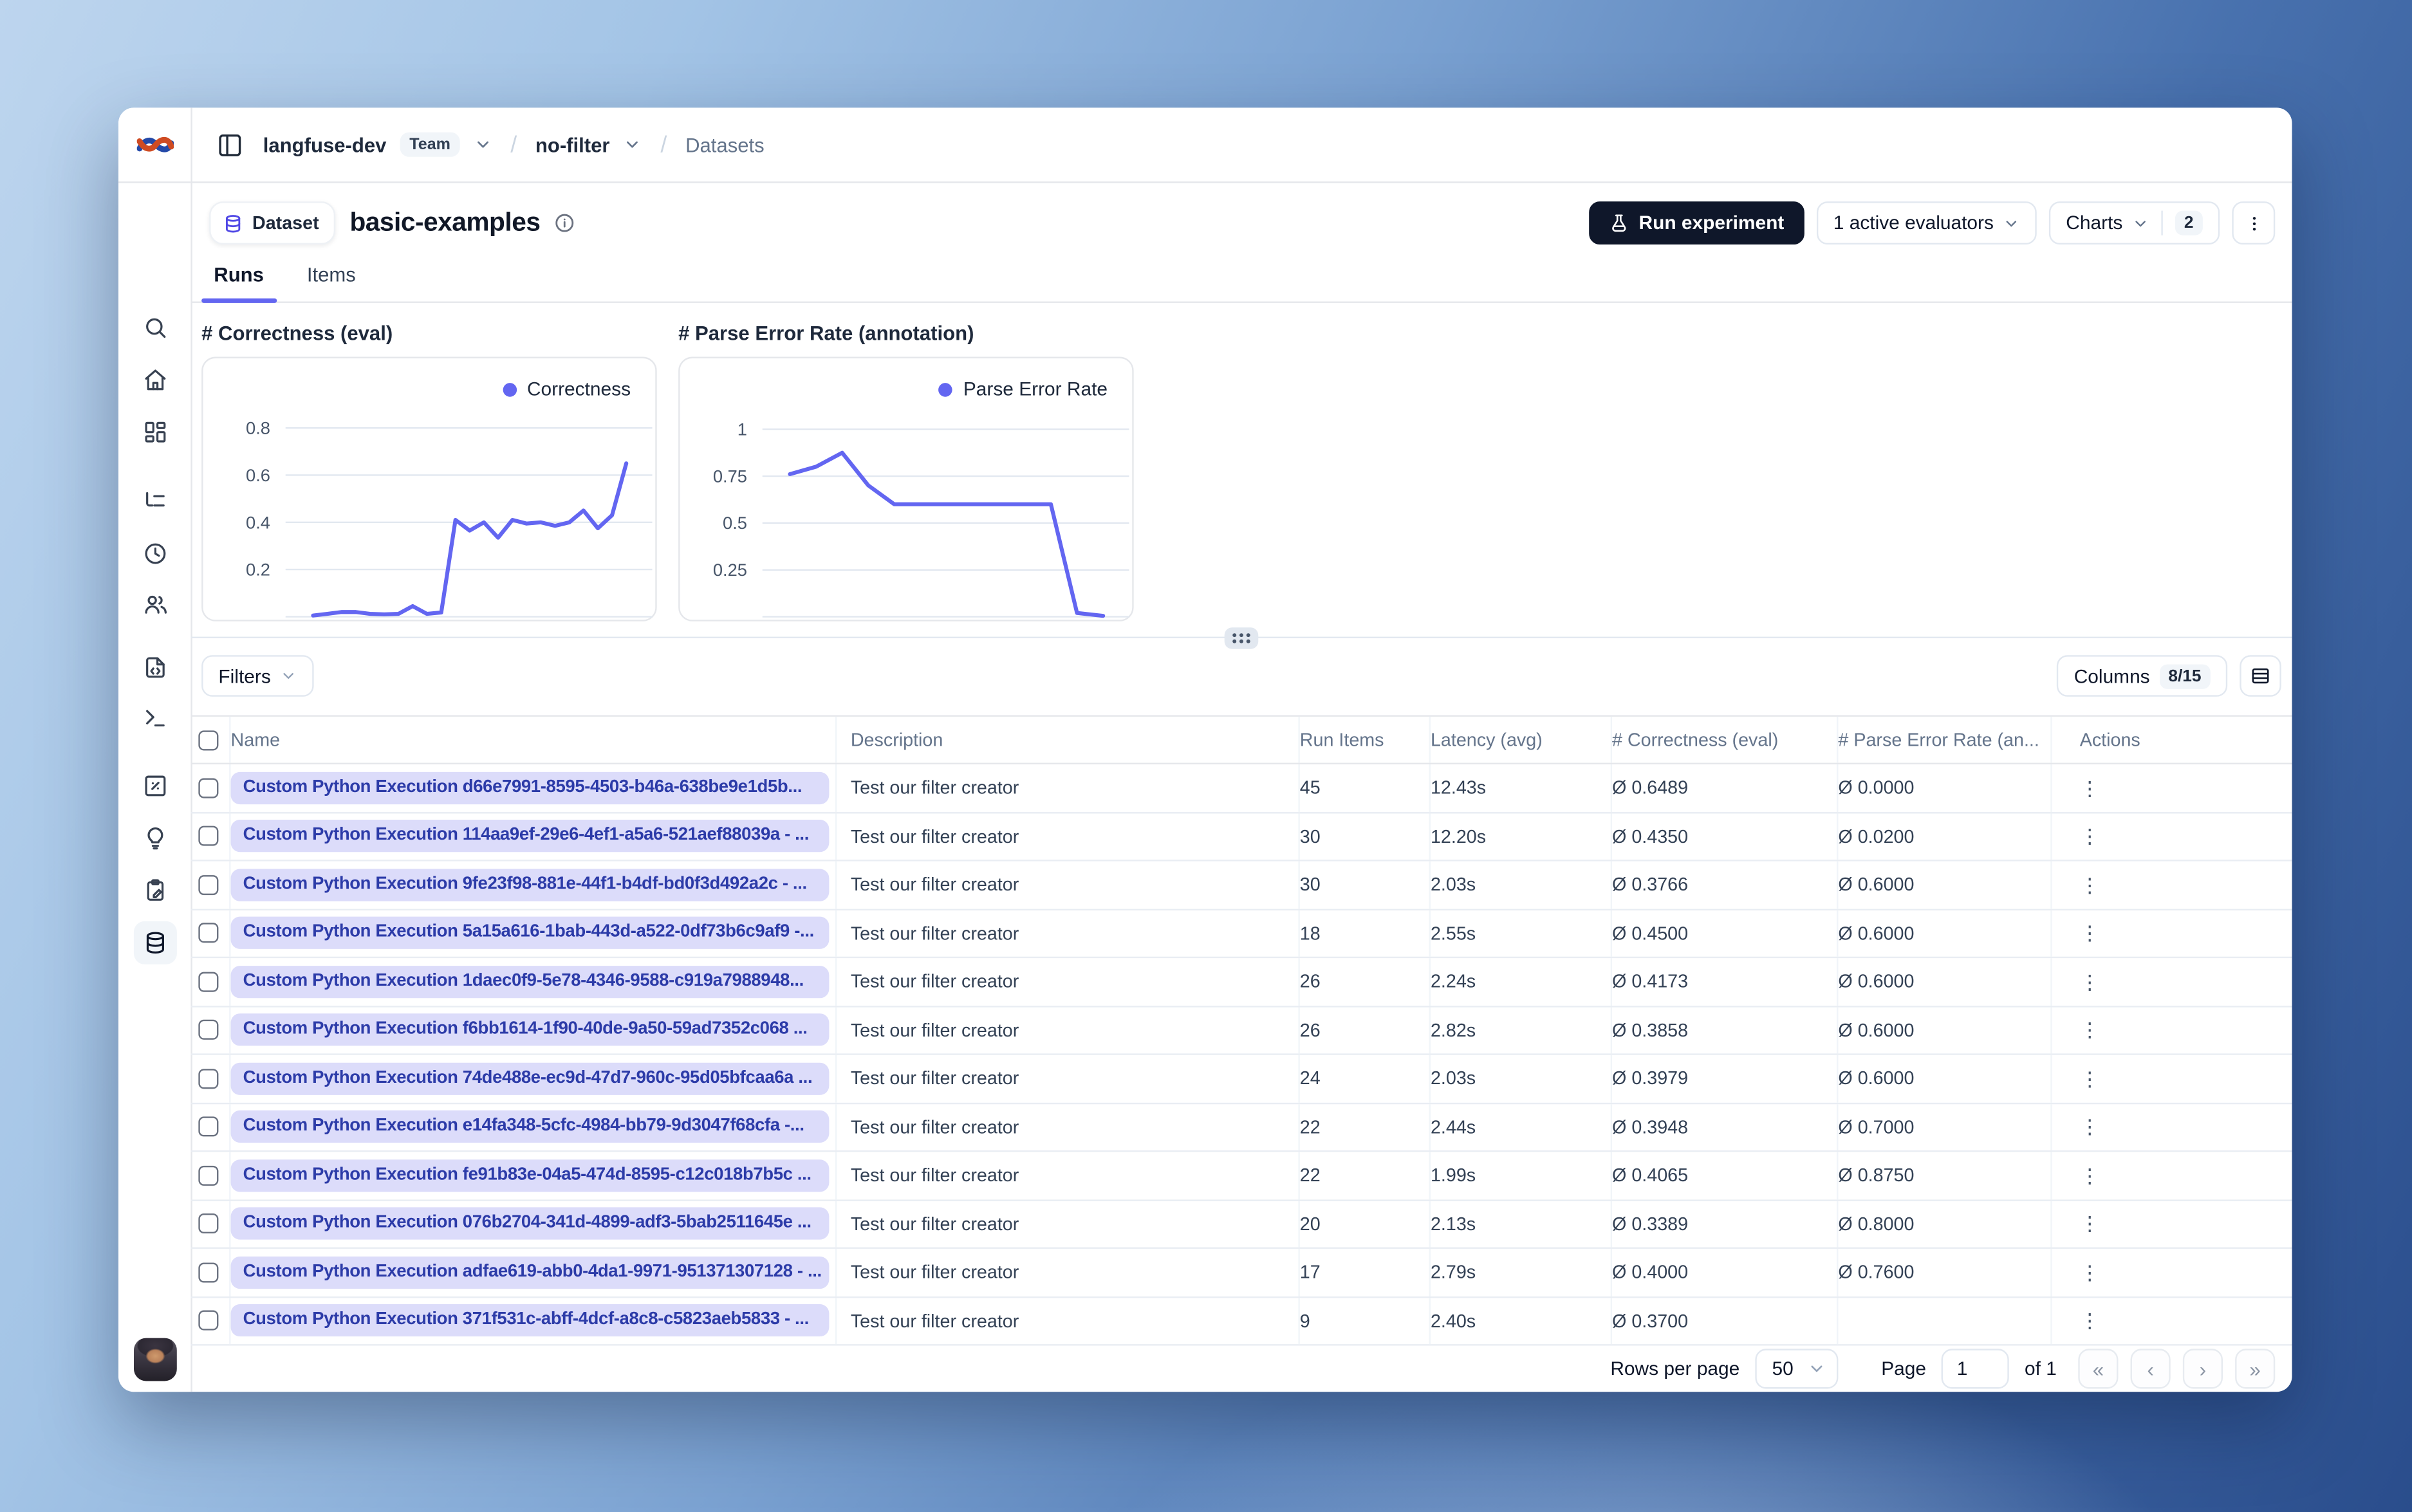 The width and height of the screenshot is (2412, 1512). What do you see at coordinates (154, 501) in the screenshot?
I see `tracing-icon` at bounding box center [154, 501].